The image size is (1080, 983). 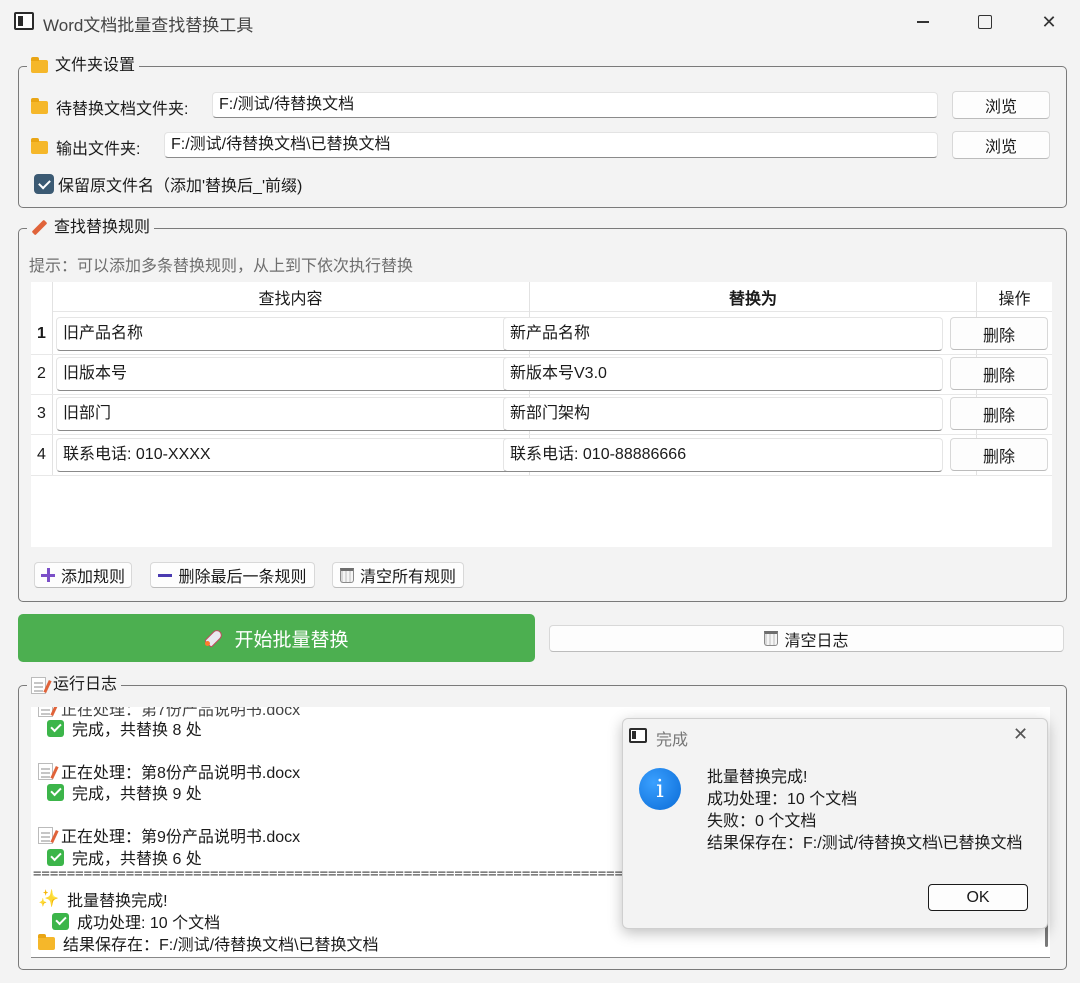 I want to click on sparkle-icon: ✨, so click(x=49, y=898).